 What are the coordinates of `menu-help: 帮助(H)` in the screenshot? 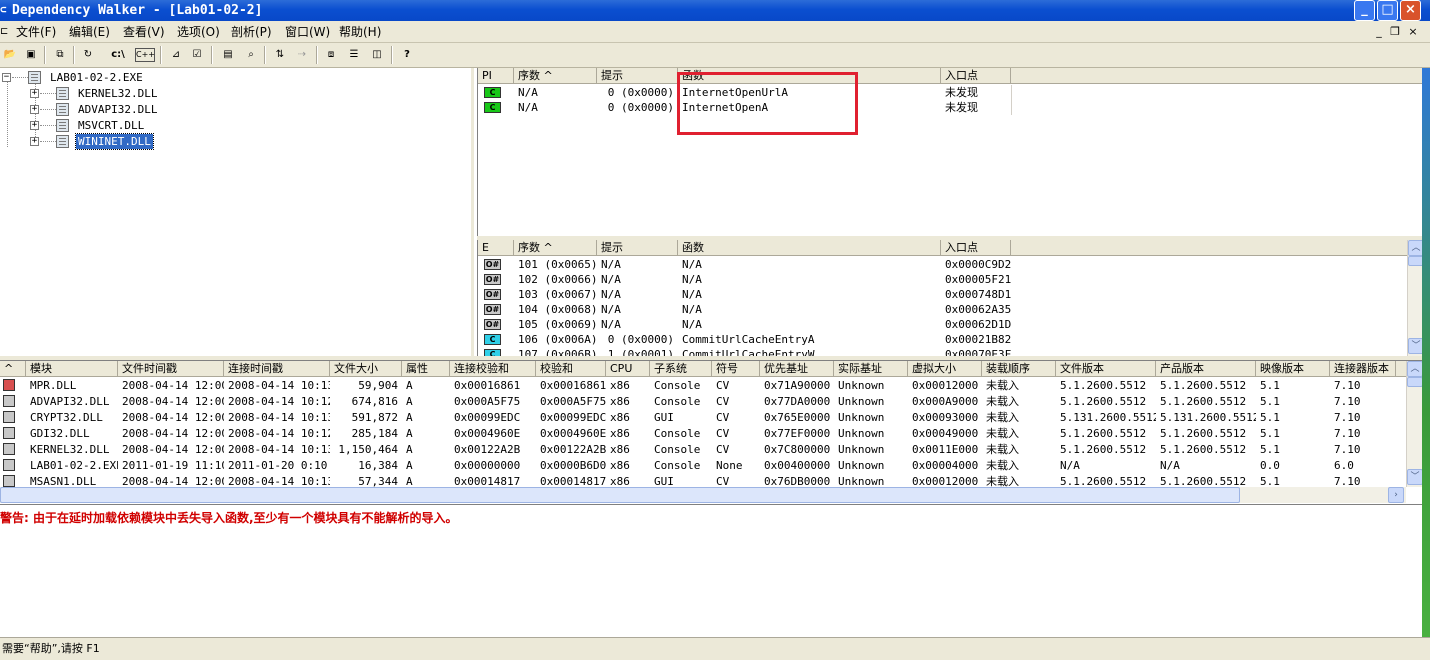 It's located at (360, 32).